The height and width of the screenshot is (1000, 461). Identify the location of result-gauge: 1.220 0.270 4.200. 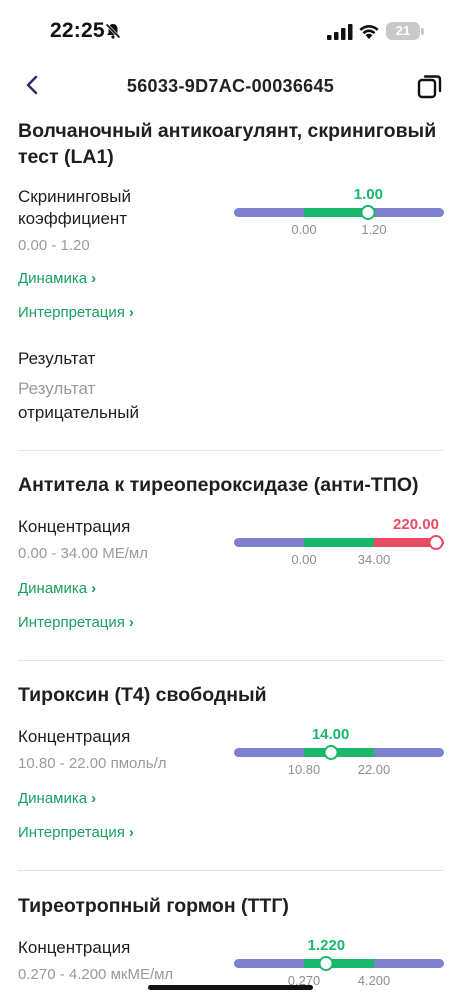
(339, 962).